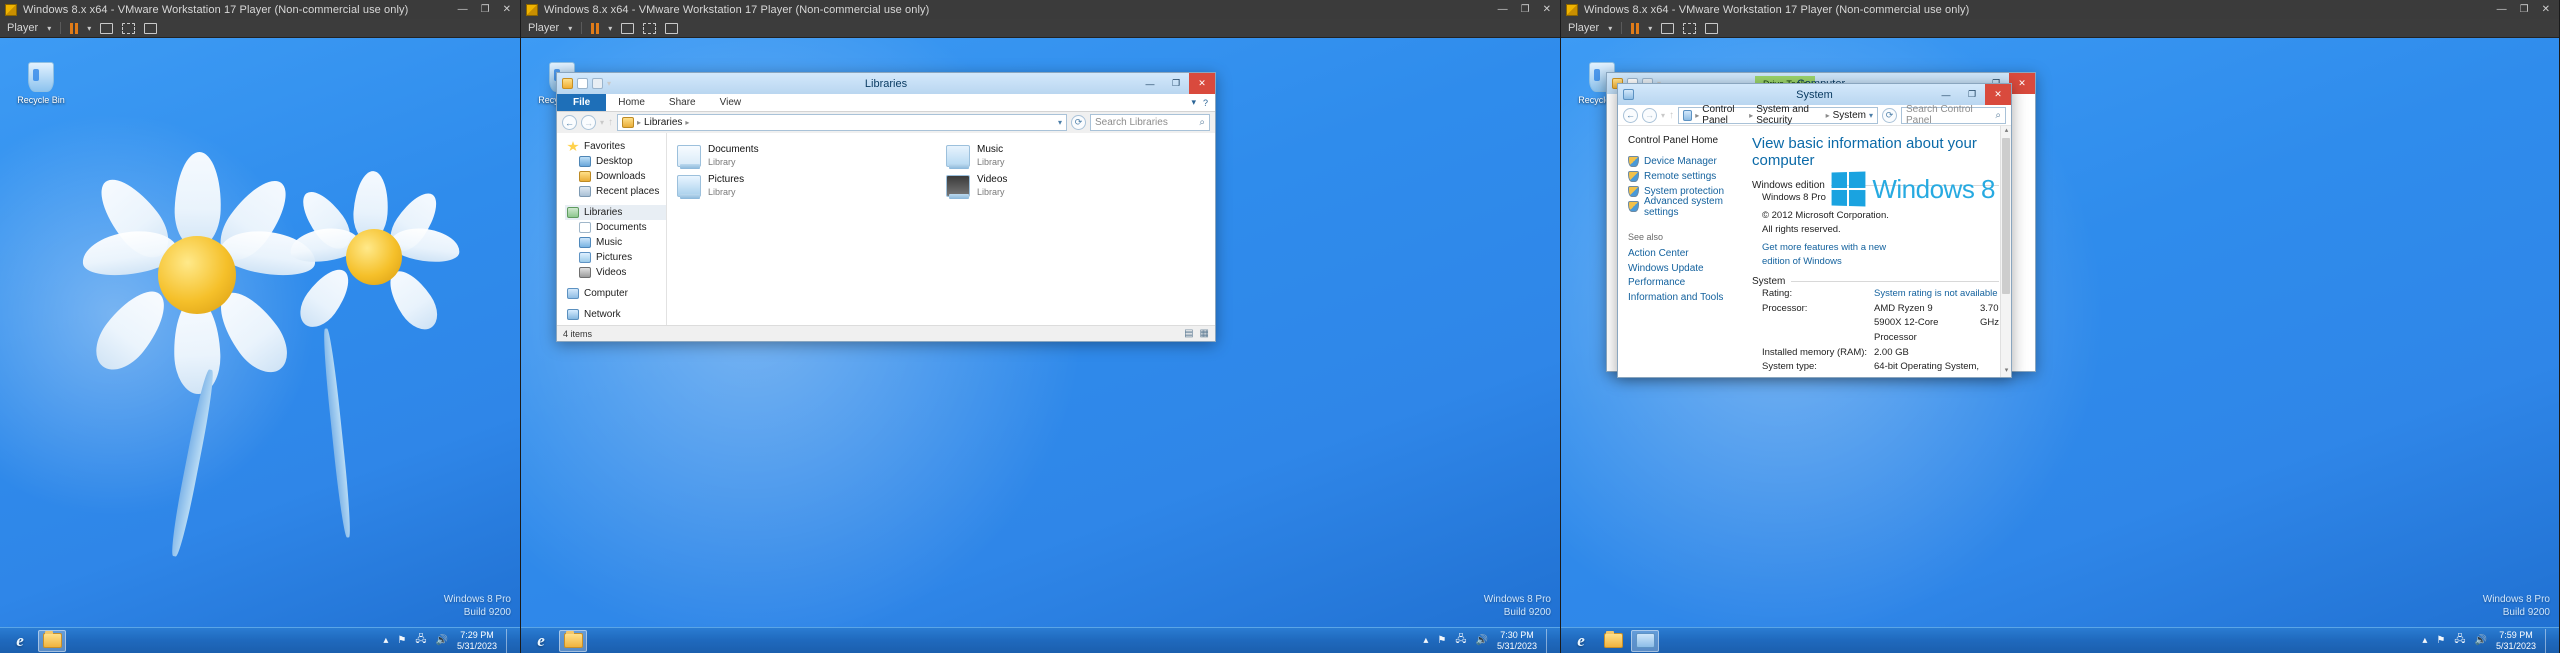 This screenshot has width=2560, height=653. I want to click on libraries-titlebar: ▾ Libraries — ❐ ✕, so click(886, 83).